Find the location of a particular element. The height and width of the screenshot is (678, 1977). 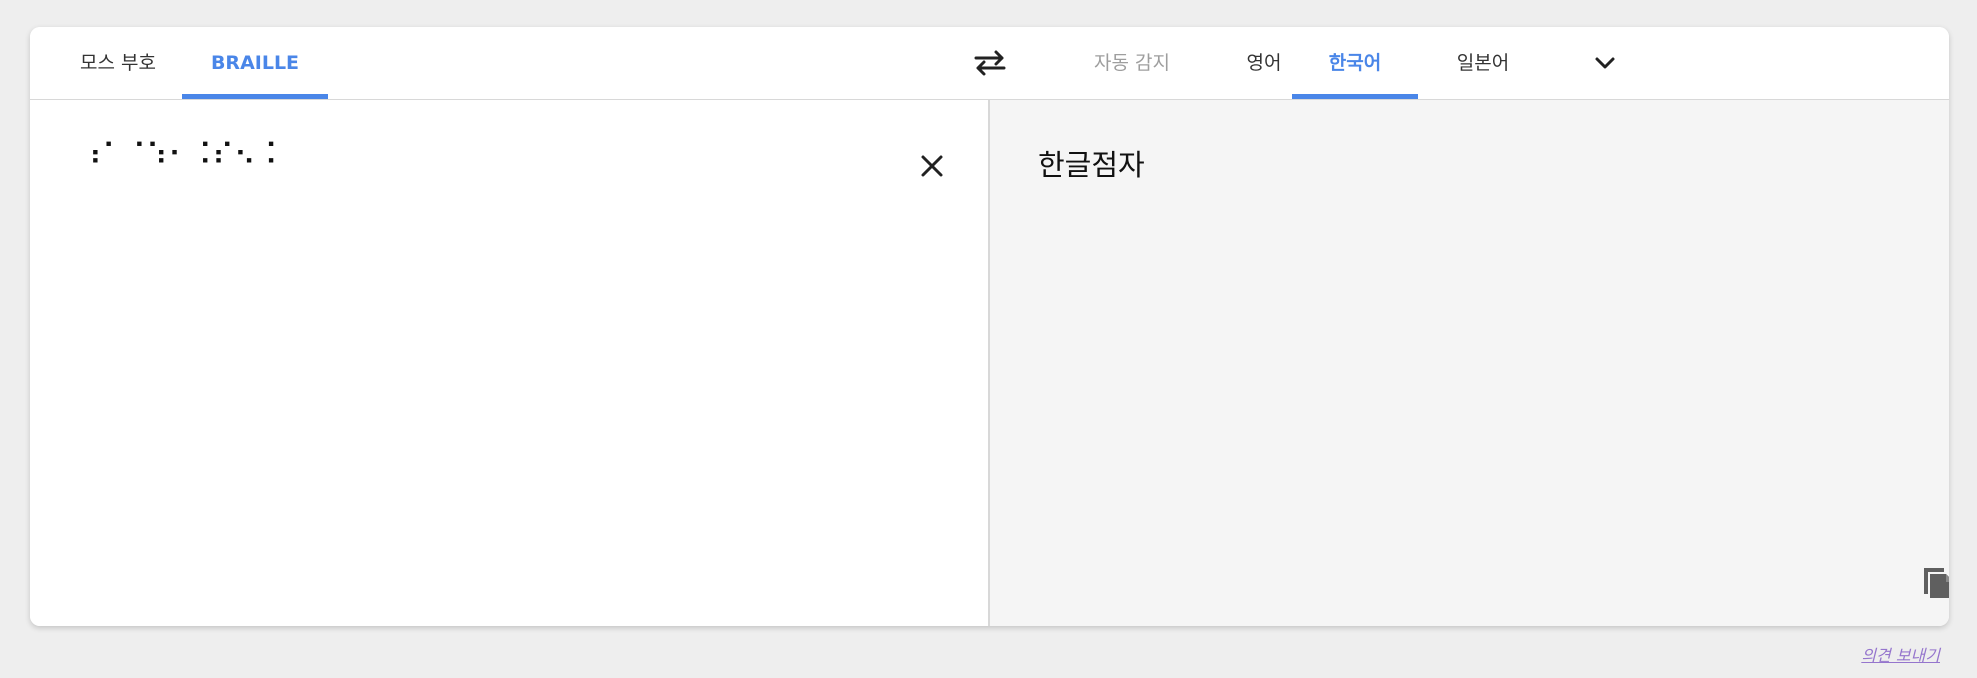

language-tabbar: 모스 부호 BRAILLE 자동 감지 영어 한국어 일본어 is located at coordinates (989, 63).